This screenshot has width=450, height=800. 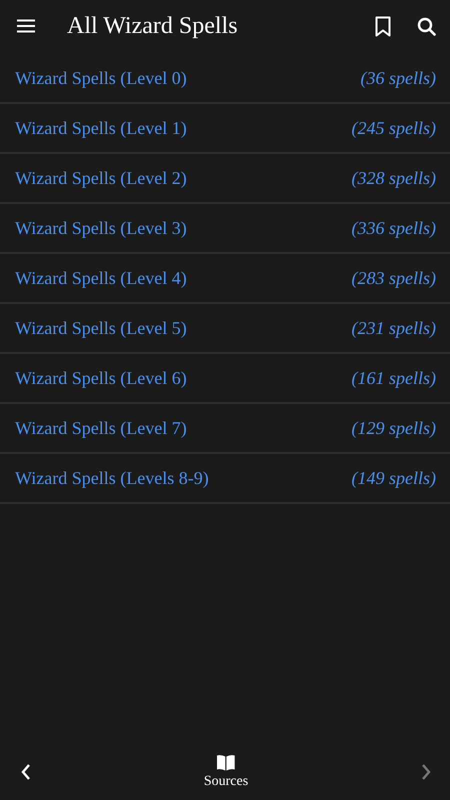 What do you see at coordinates (225, 279) in the screenshot?
I see `spell-list-row: Wizard Spells (Level 4) (283 spells)` at bounding box center [225, 279].